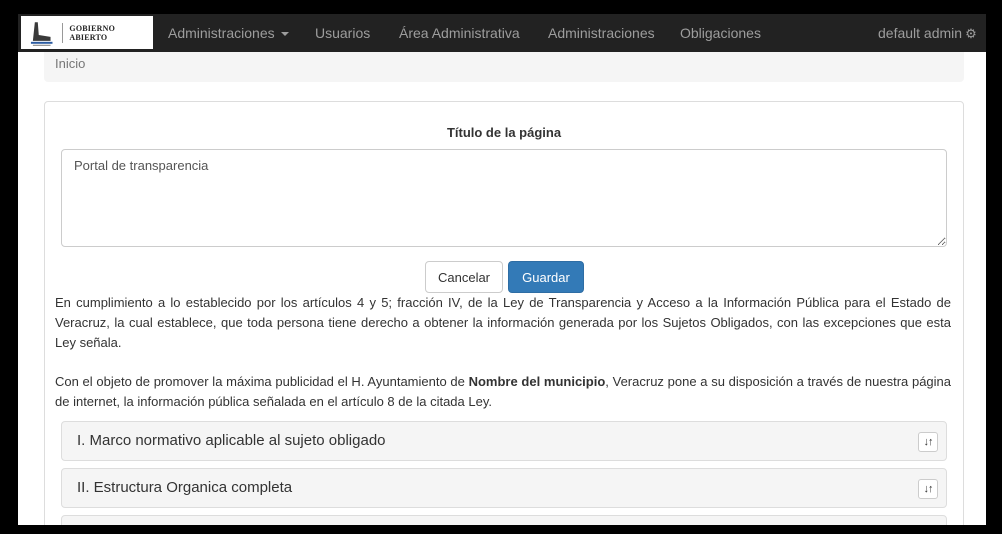 This screenshot has width=1002, height=534. Describe the element at coordinates (63, 32) in the screenshot. I see `brand-separator` at that location.